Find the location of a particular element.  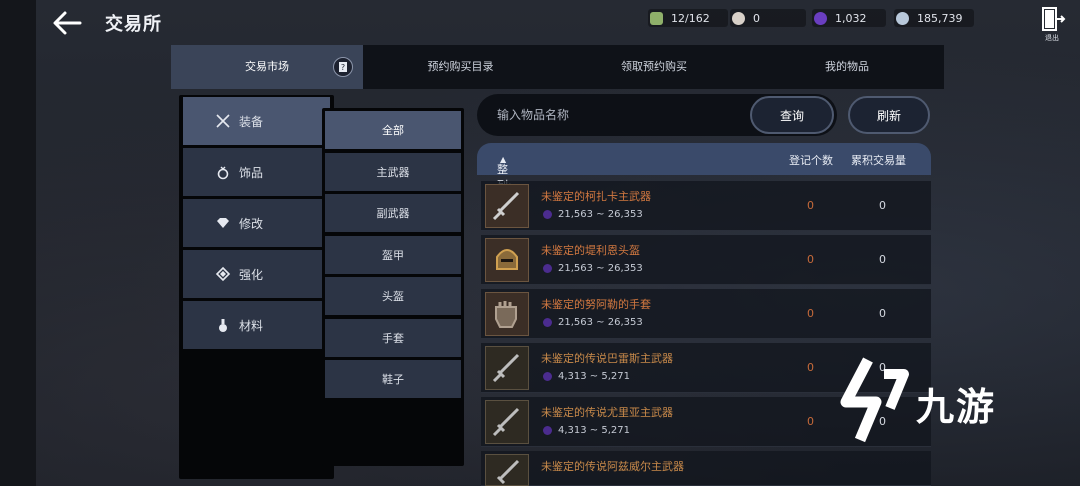

category-equipment: 装备 is located at coordinates (256, 121).